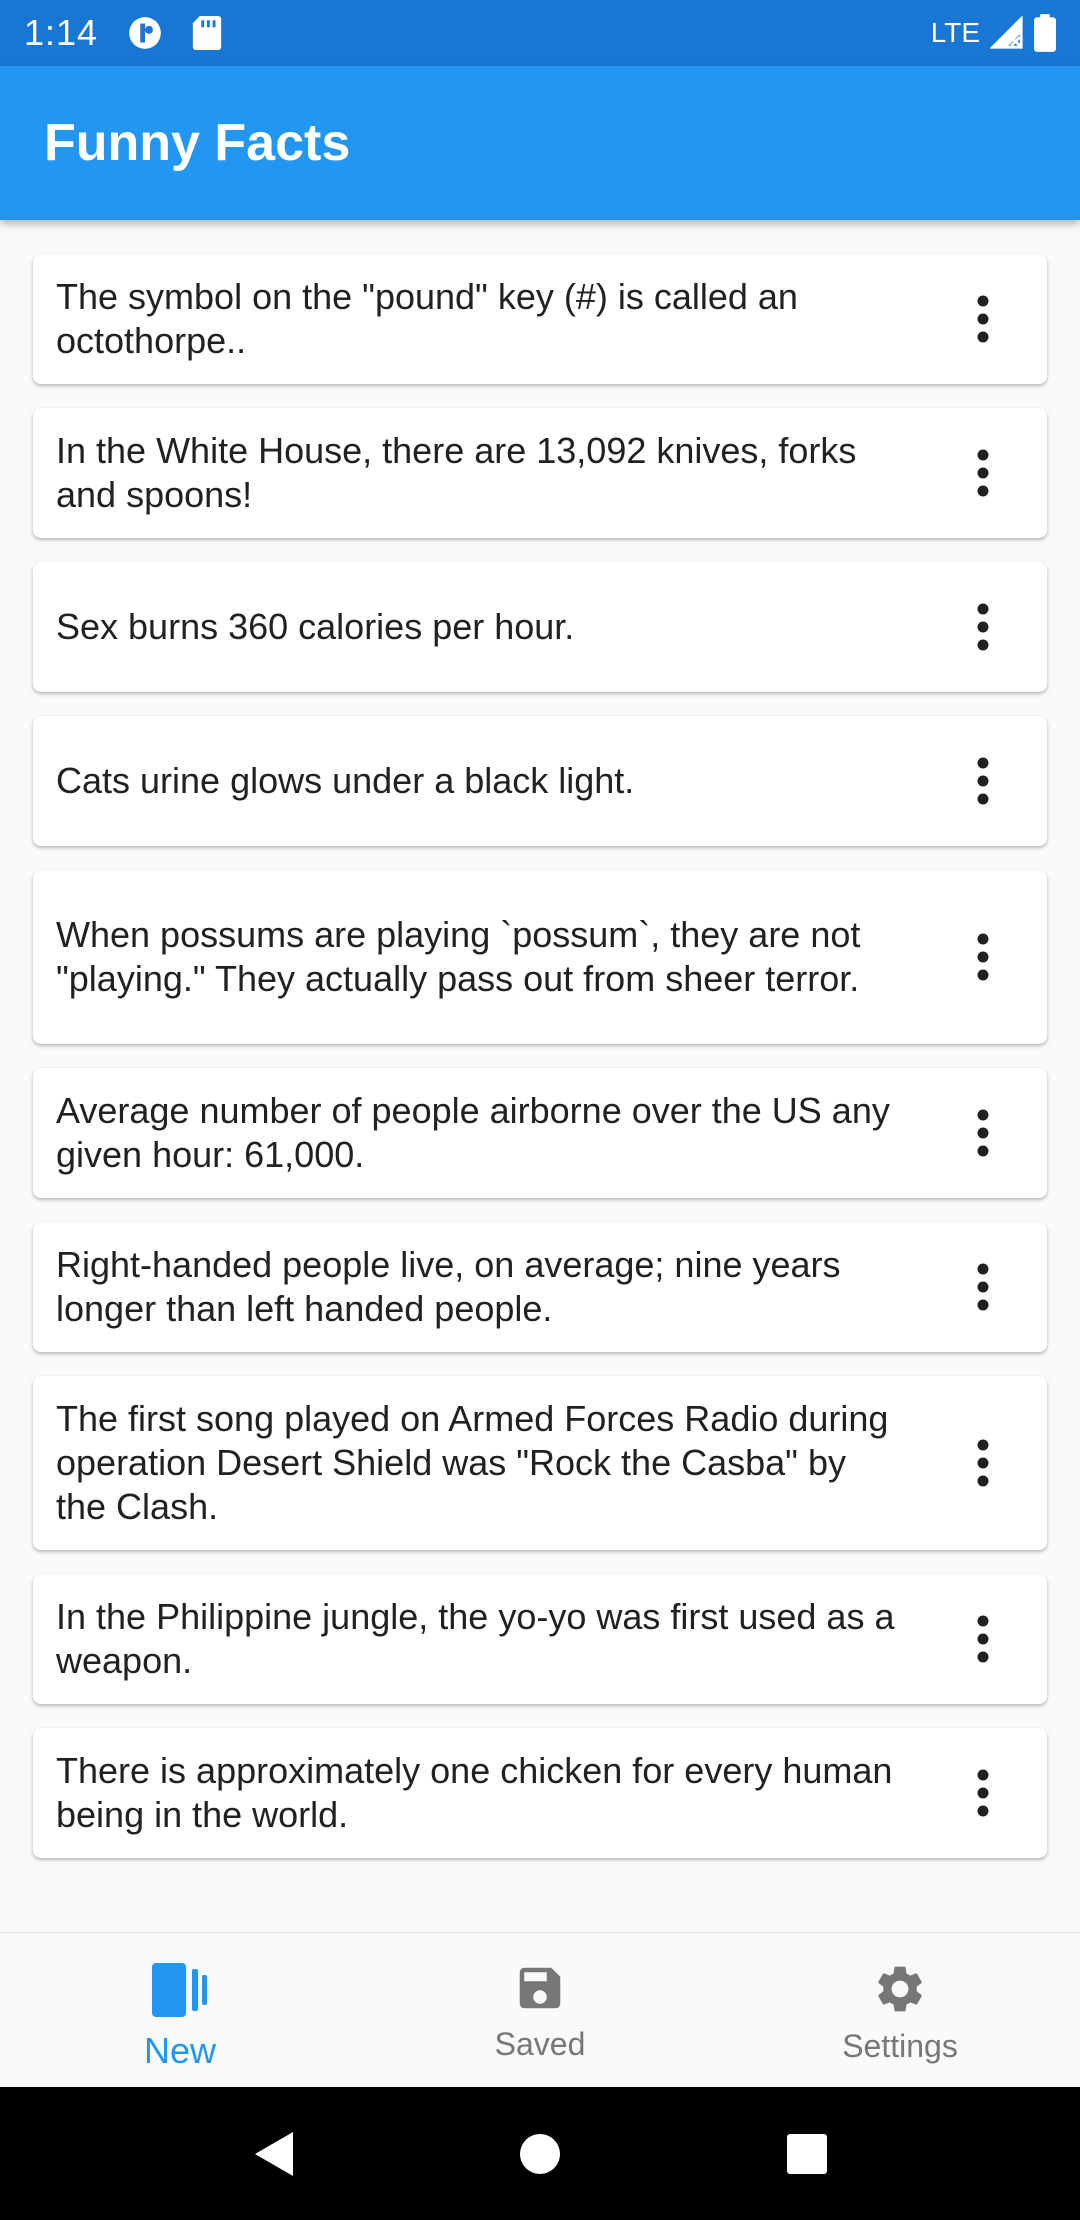 This screenshot has height=2220, width=1080. Describe the element at coordinates (540, 143) in the screenshot. I see `app-bar: Funny Facts` at that location.